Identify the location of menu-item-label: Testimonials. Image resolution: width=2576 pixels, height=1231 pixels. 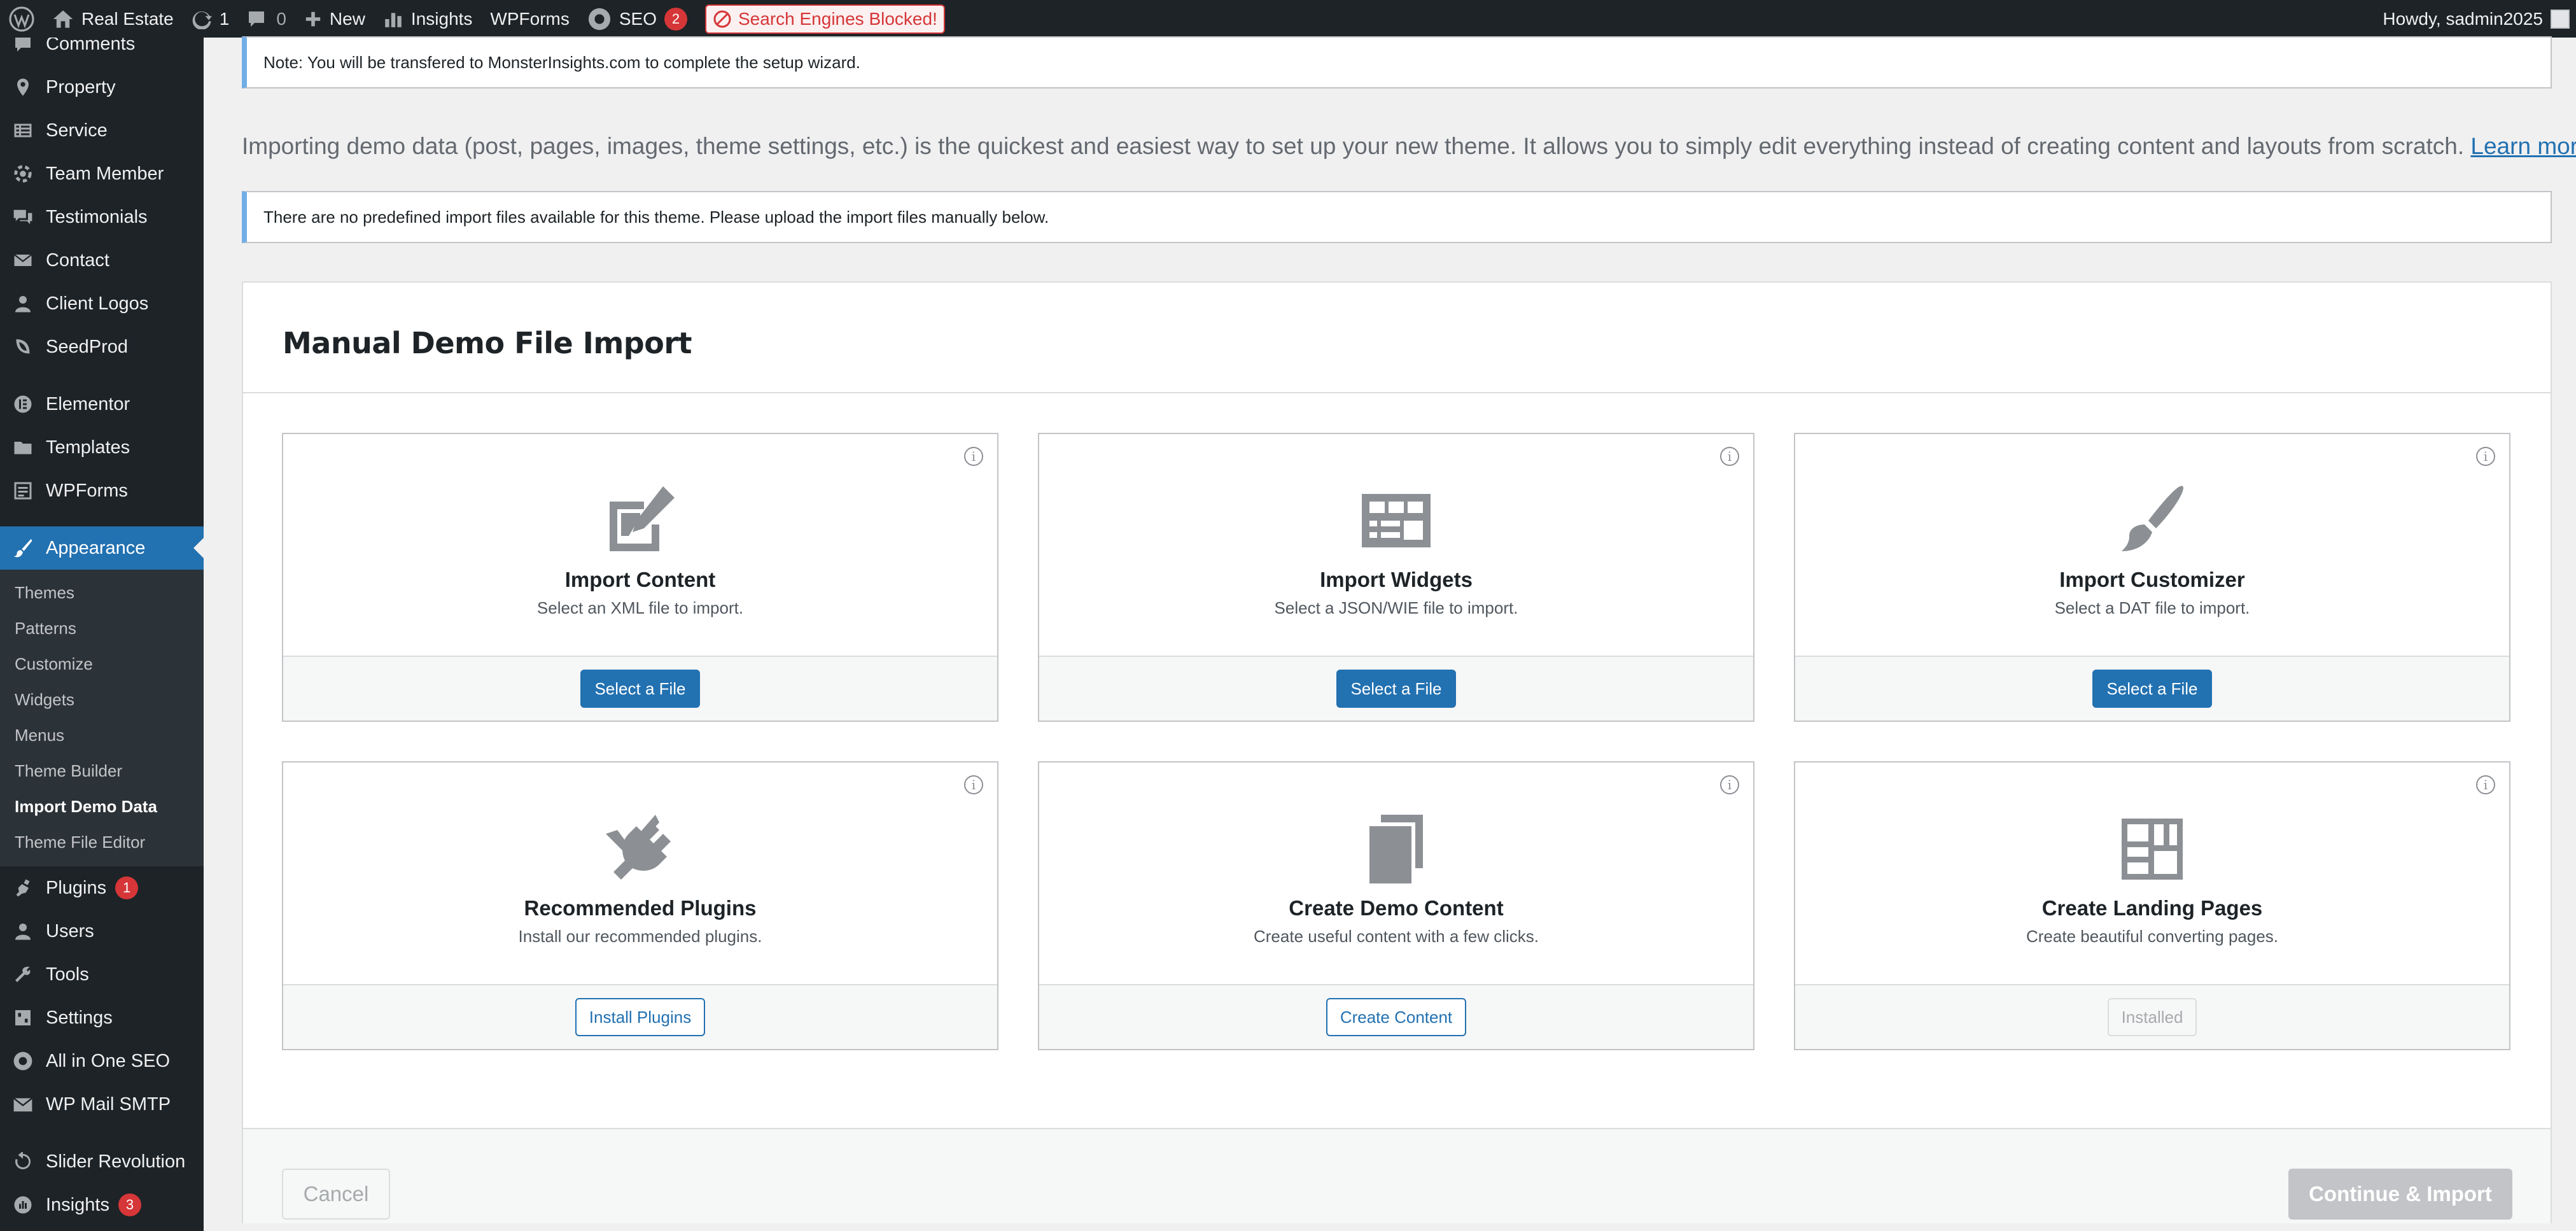
(97, 216).